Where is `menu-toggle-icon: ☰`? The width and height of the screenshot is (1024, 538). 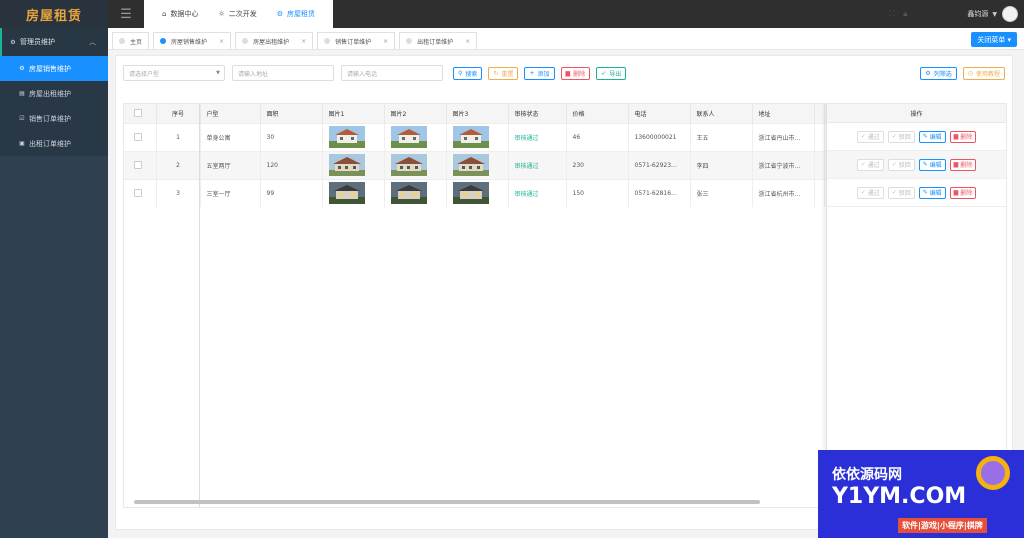
menu-toggle-icon: ☰ is located at coordinates (126, 14).